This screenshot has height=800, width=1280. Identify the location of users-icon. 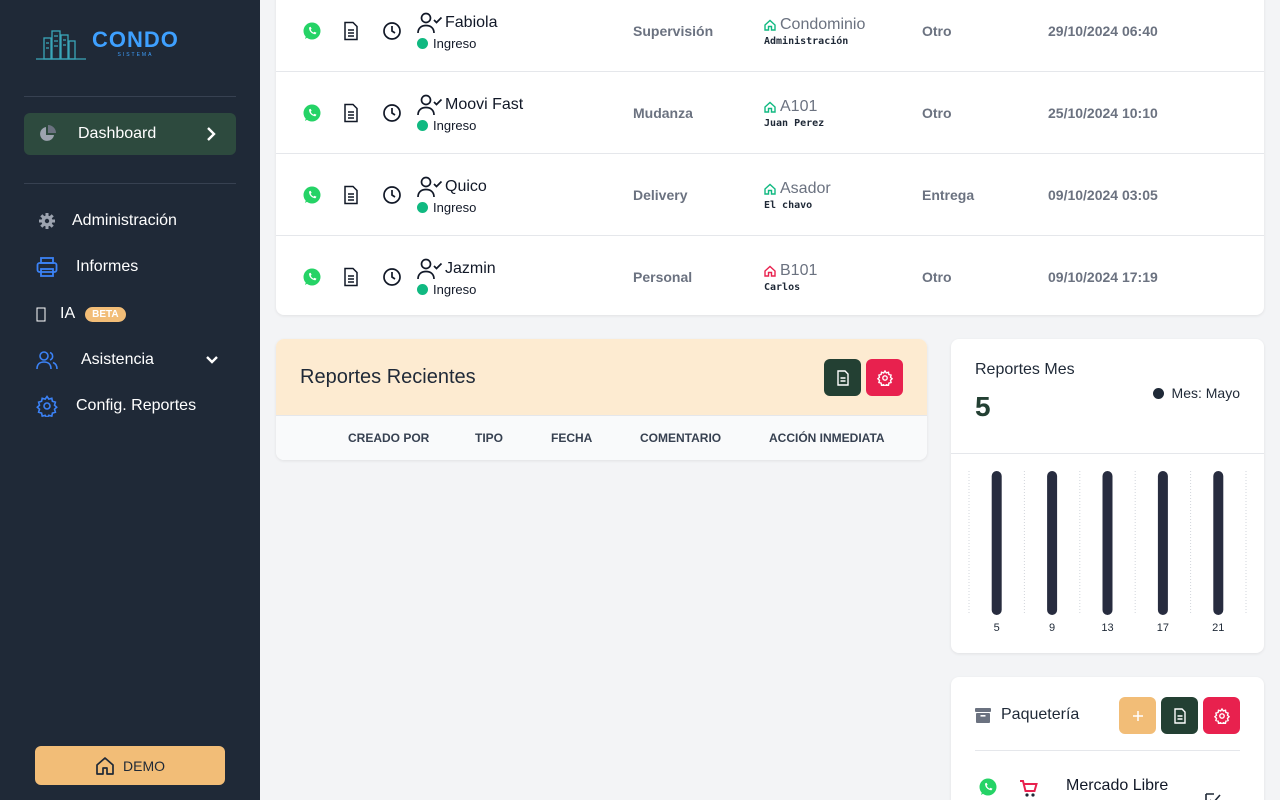
(47, 360).